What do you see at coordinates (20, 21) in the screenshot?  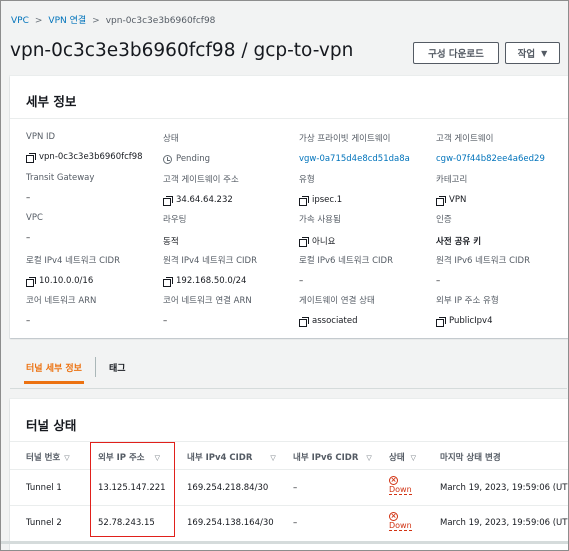 I see `breadcrumb-vpc: VPC` at bounding box center [20, 21].